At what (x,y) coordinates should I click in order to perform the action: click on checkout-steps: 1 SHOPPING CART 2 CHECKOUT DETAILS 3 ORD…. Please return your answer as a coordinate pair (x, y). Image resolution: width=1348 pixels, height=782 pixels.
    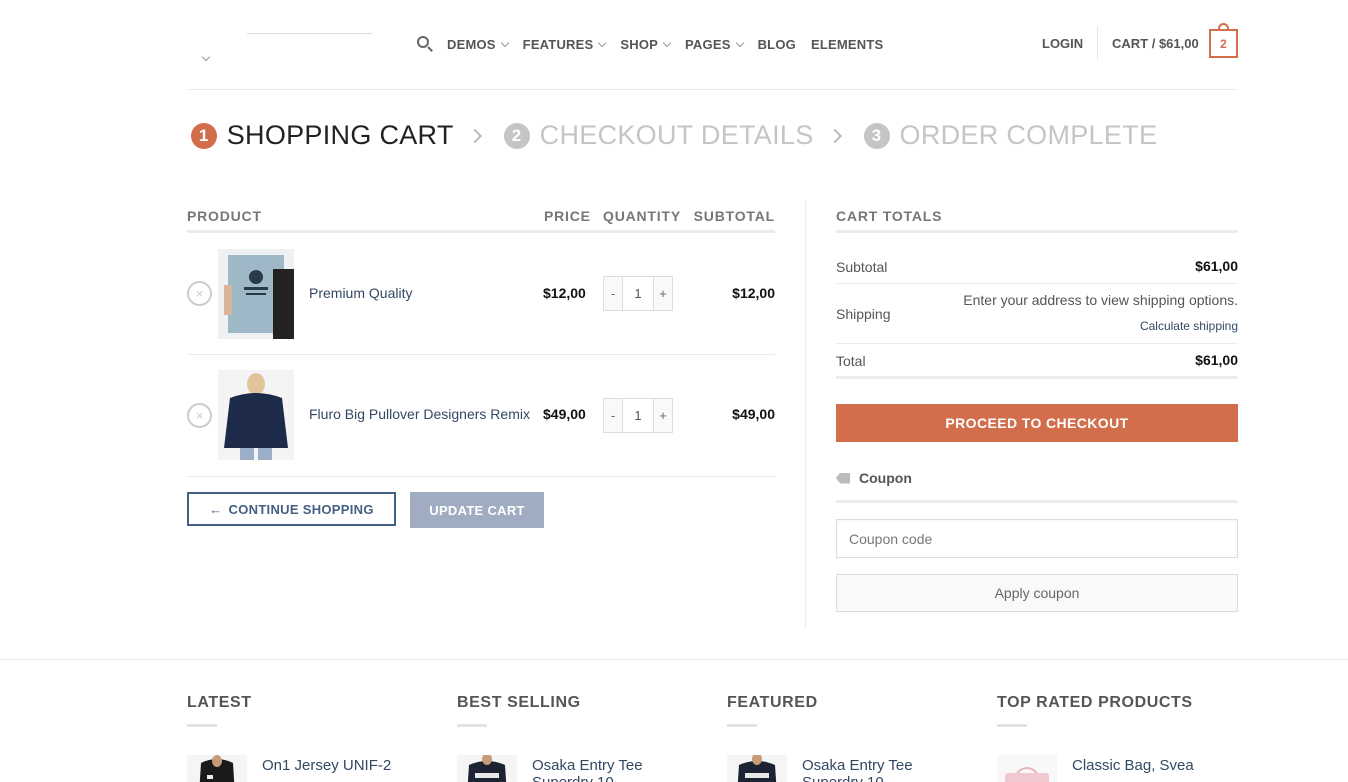
    Looking at the image, I should click on (674, 135).